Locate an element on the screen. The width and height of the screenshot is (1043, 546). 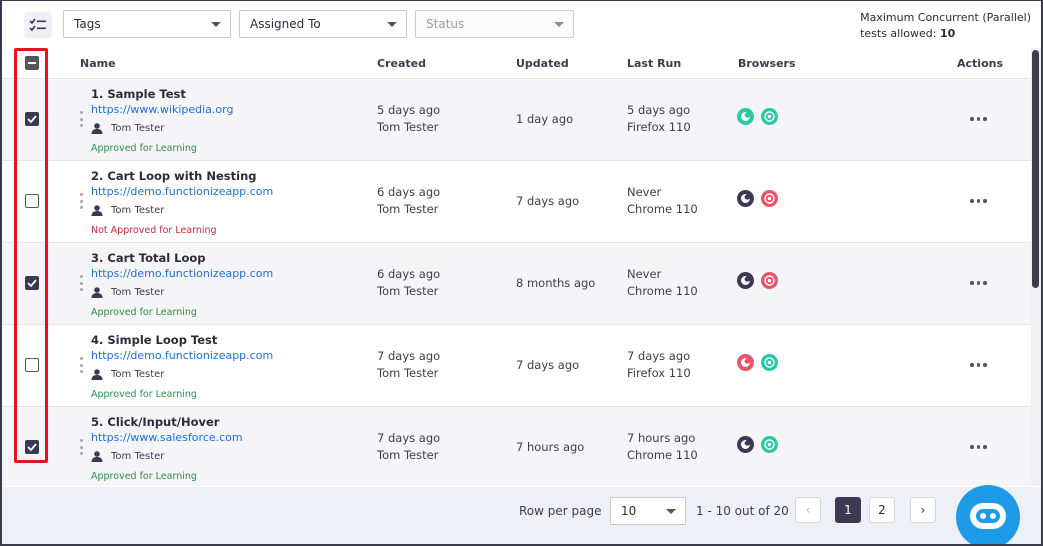
test-name: 3. Cart Total Loop is located at coordinates (148, 258).